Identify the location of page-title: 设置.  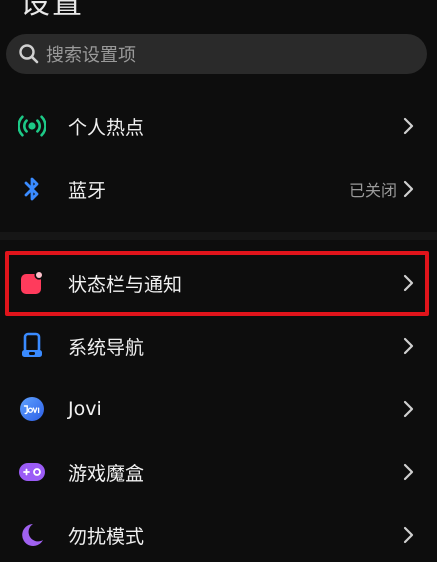
(52, 10).